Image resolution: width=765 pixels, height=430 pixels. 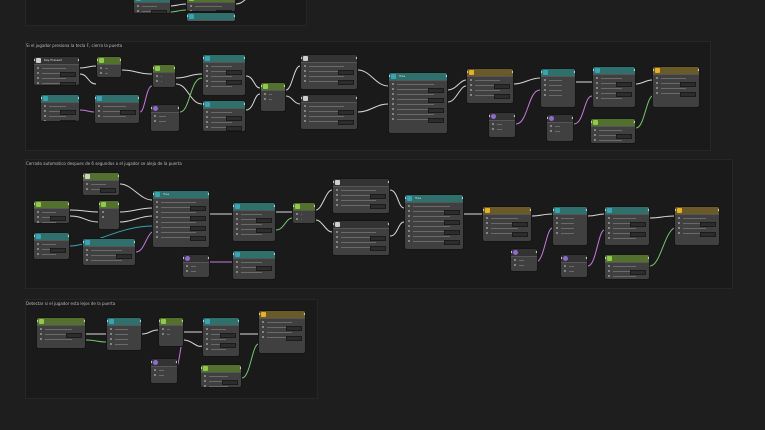 What do you see at coordinates (61, 333) in the screenshot?
I see `graph-node-c1` at bounding box center [61, 333].